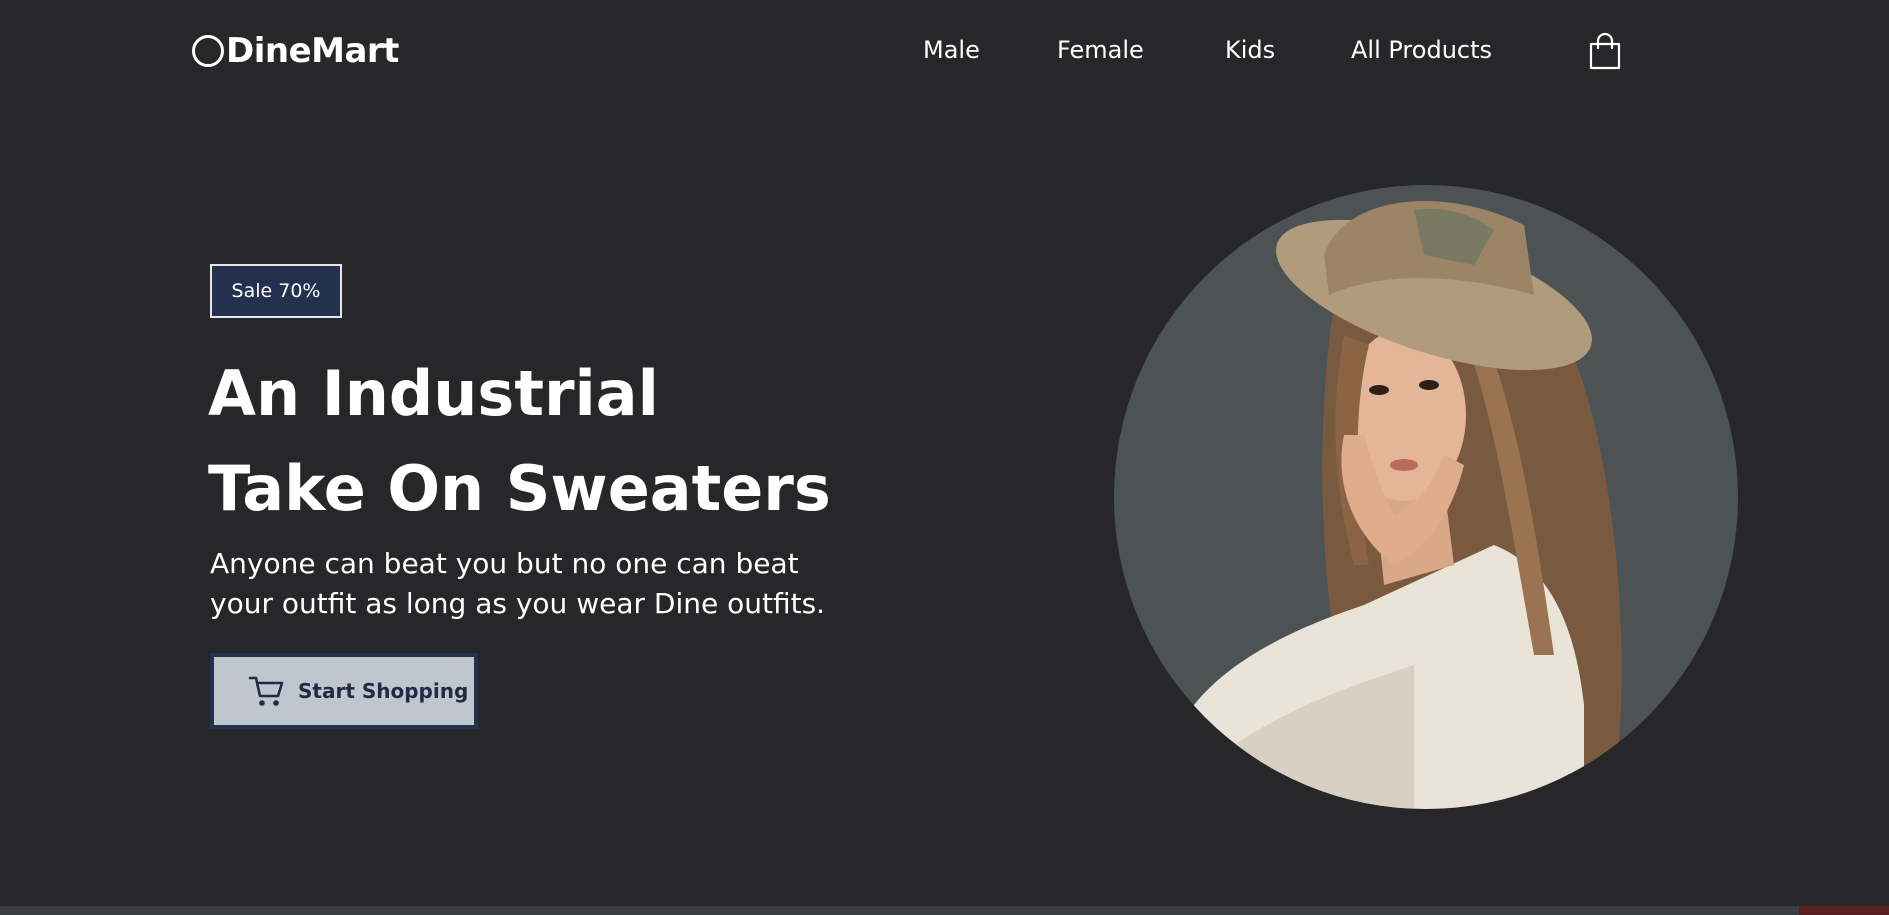 The height and width of the screenshot is (915, 1889). I want to click on brand-name: DineMart, so click(312, 51).